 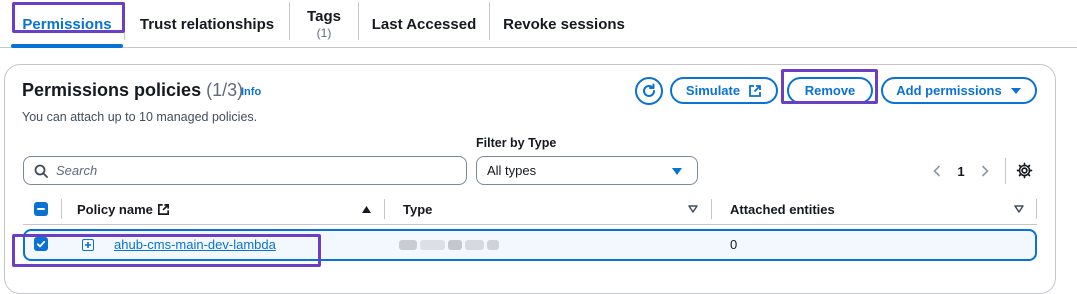 I want to click on gear-icon, so click(x=1024, y=170).